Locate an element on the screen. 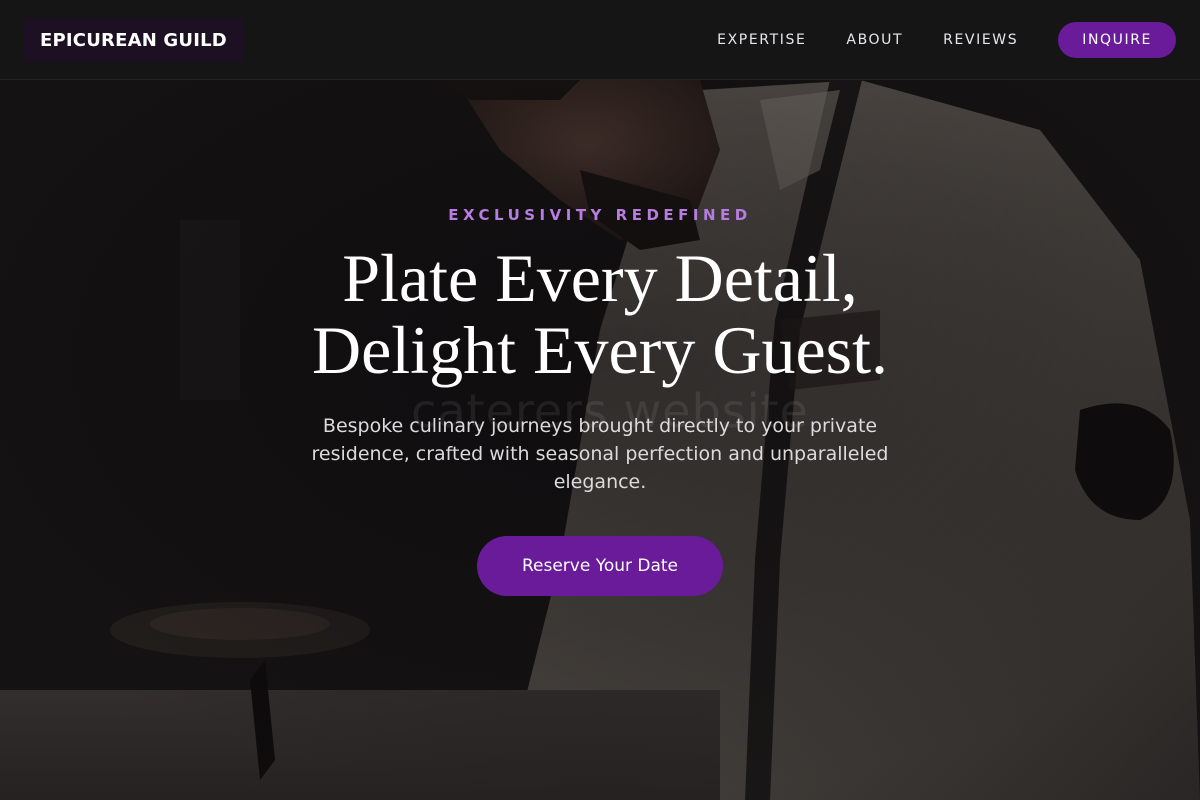 The image size is (1200, 800). hero-headline: Plate Every Detail, Delight Every Guest. is located at coordinates (600, 314).